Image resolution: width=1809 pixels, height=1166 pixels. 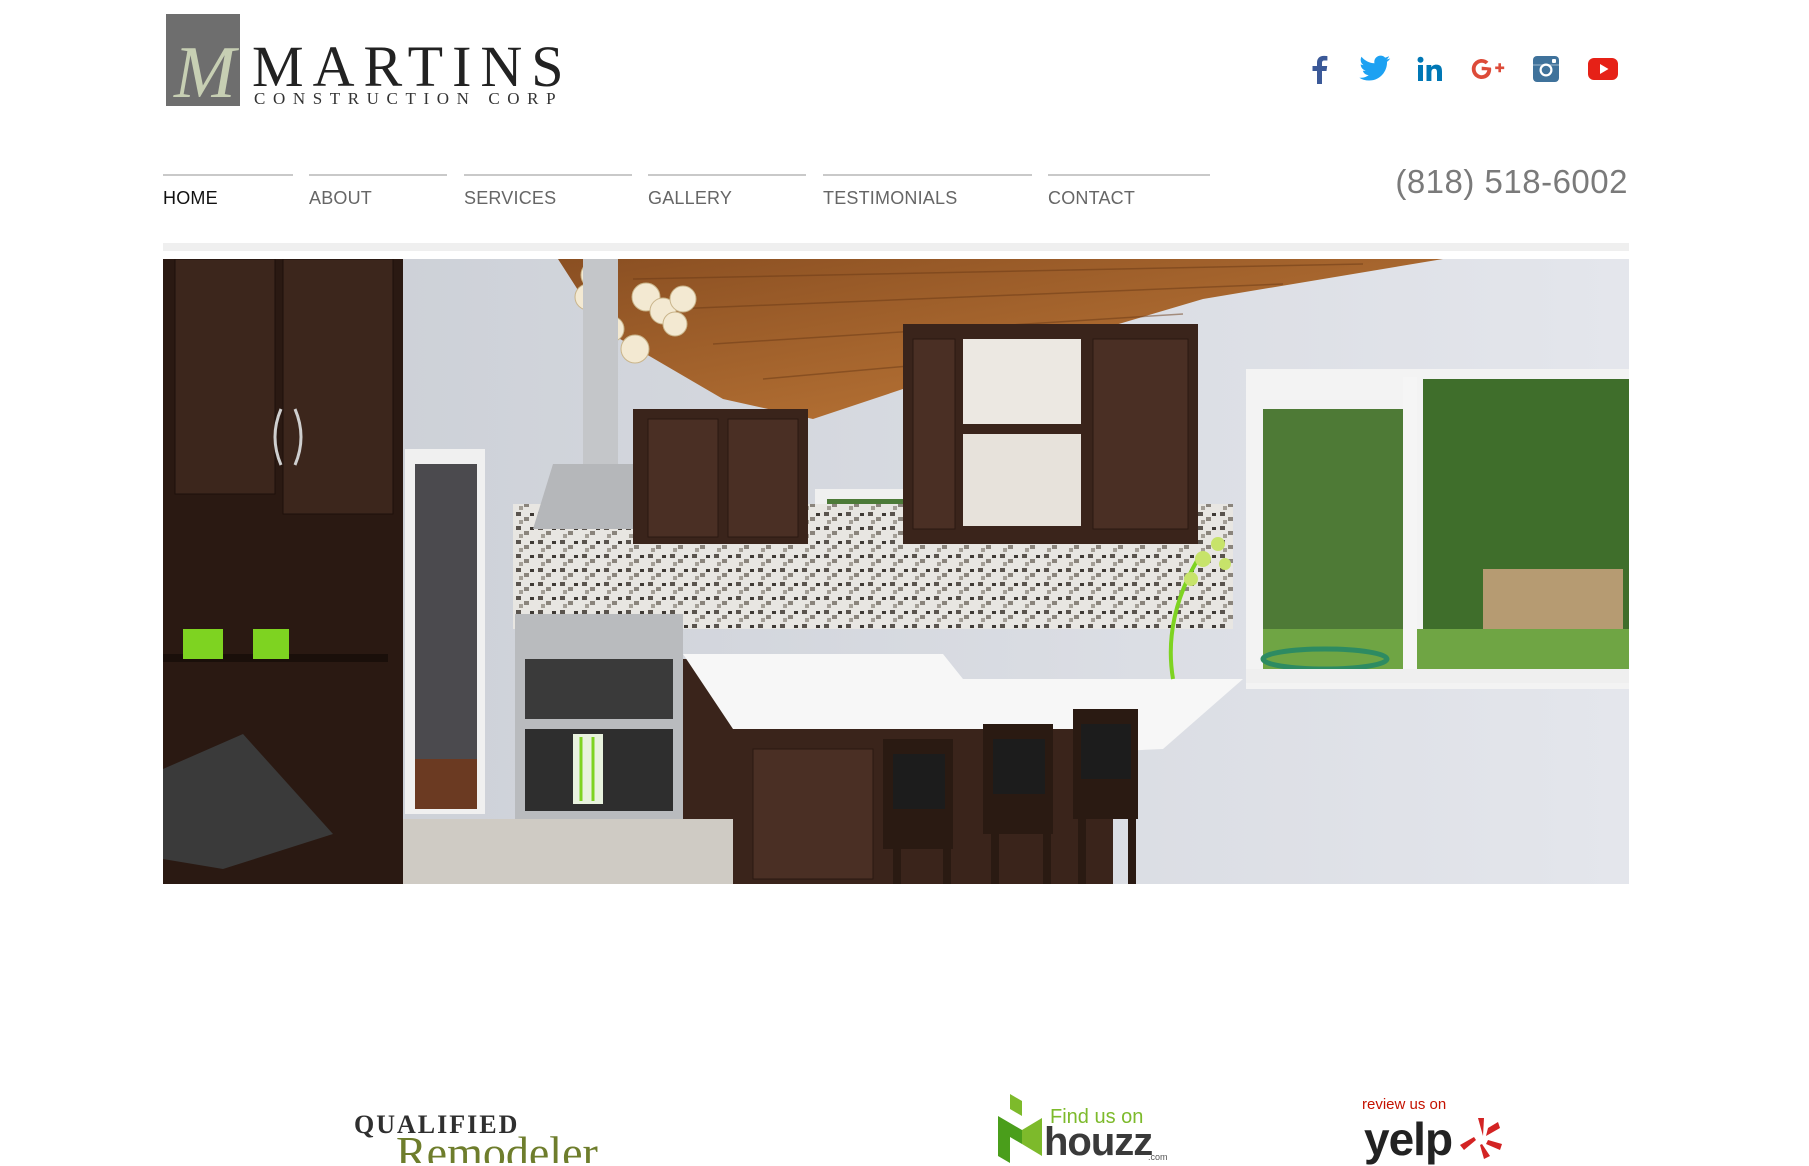 I want to click on nav-services-label: SERVICES, so click(x=510, y=198).